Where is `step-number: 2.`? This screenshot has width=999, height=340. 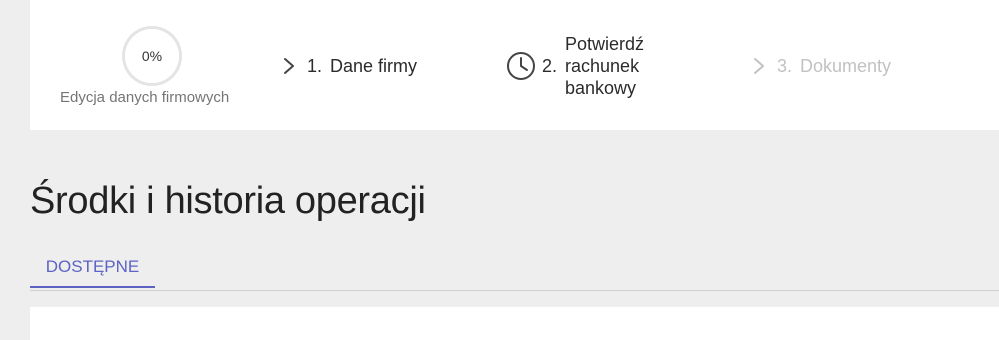
step-number: 2. is located at coordinates (550, 65).